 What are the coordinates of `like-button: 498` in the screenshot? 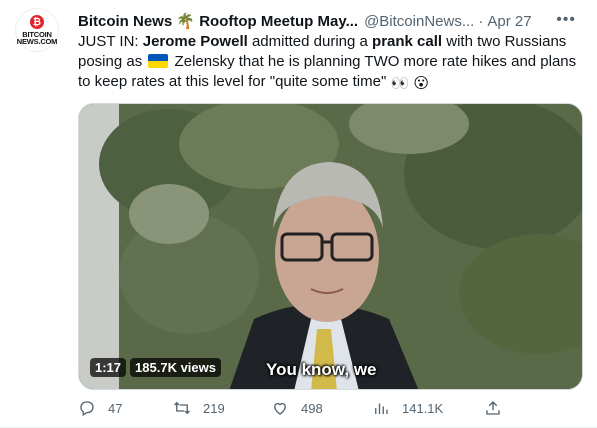 It's located at (297, 408).